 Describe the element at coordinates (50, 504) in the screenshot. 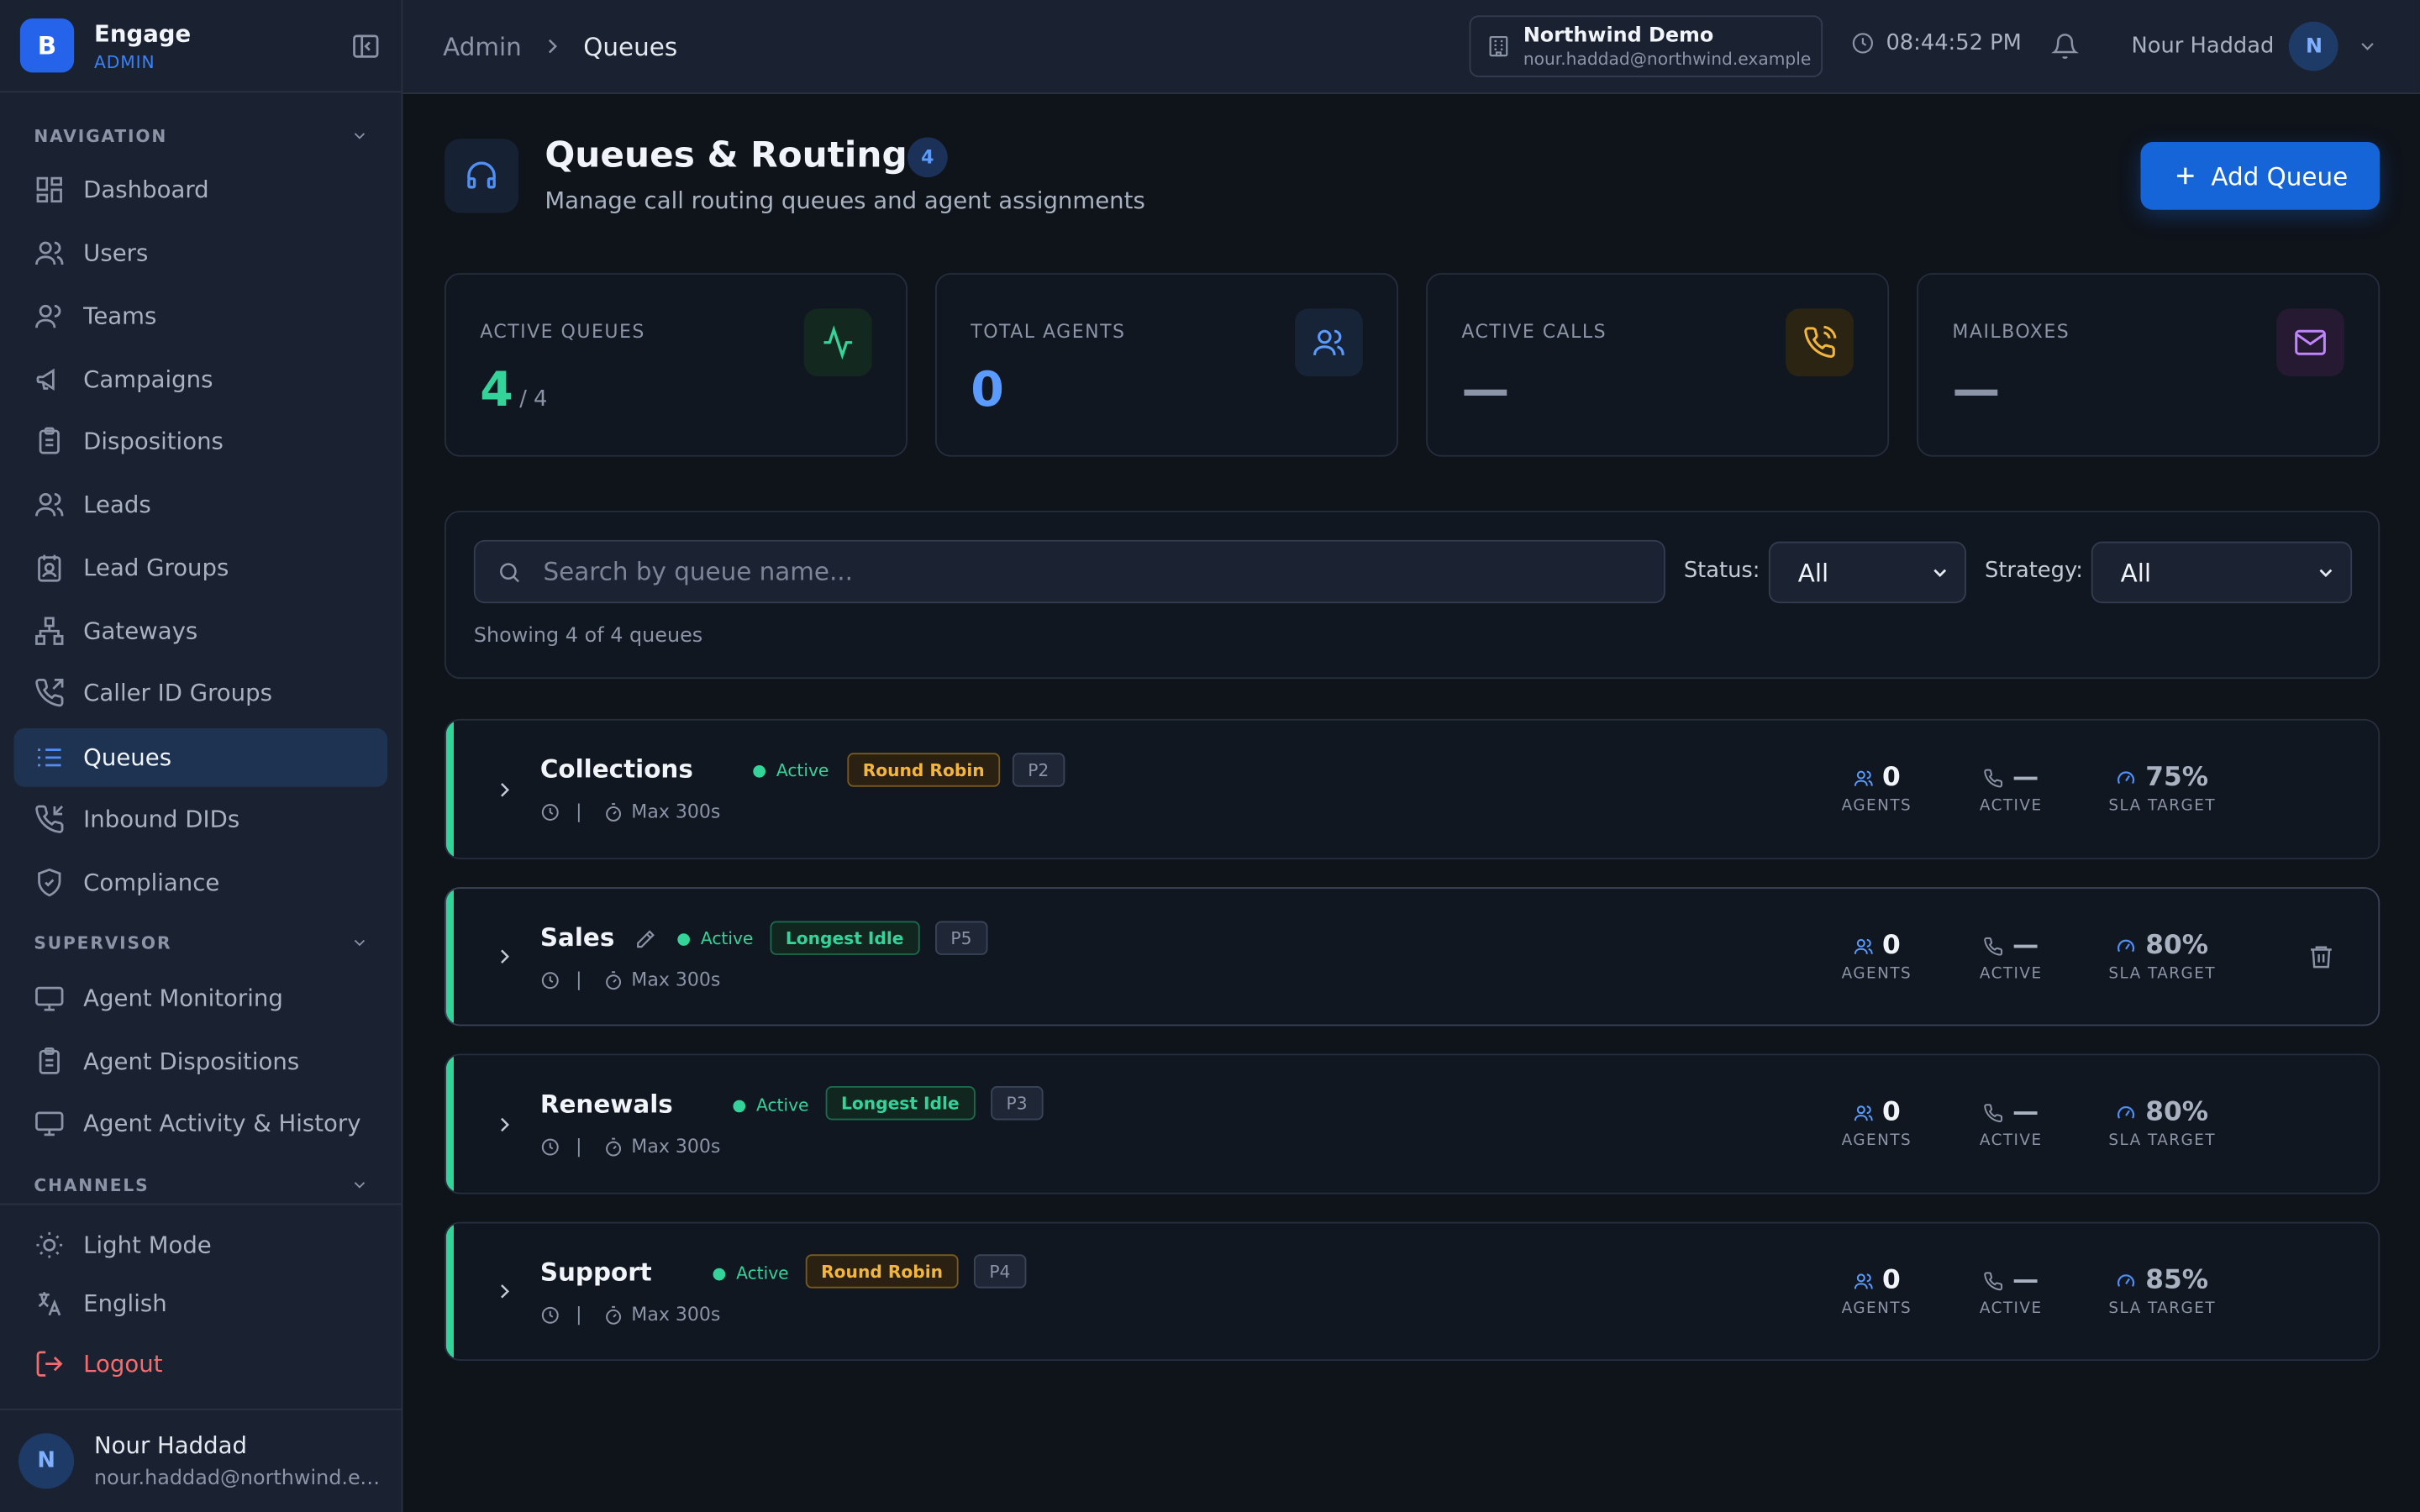

I see `leads-icon` at that location.